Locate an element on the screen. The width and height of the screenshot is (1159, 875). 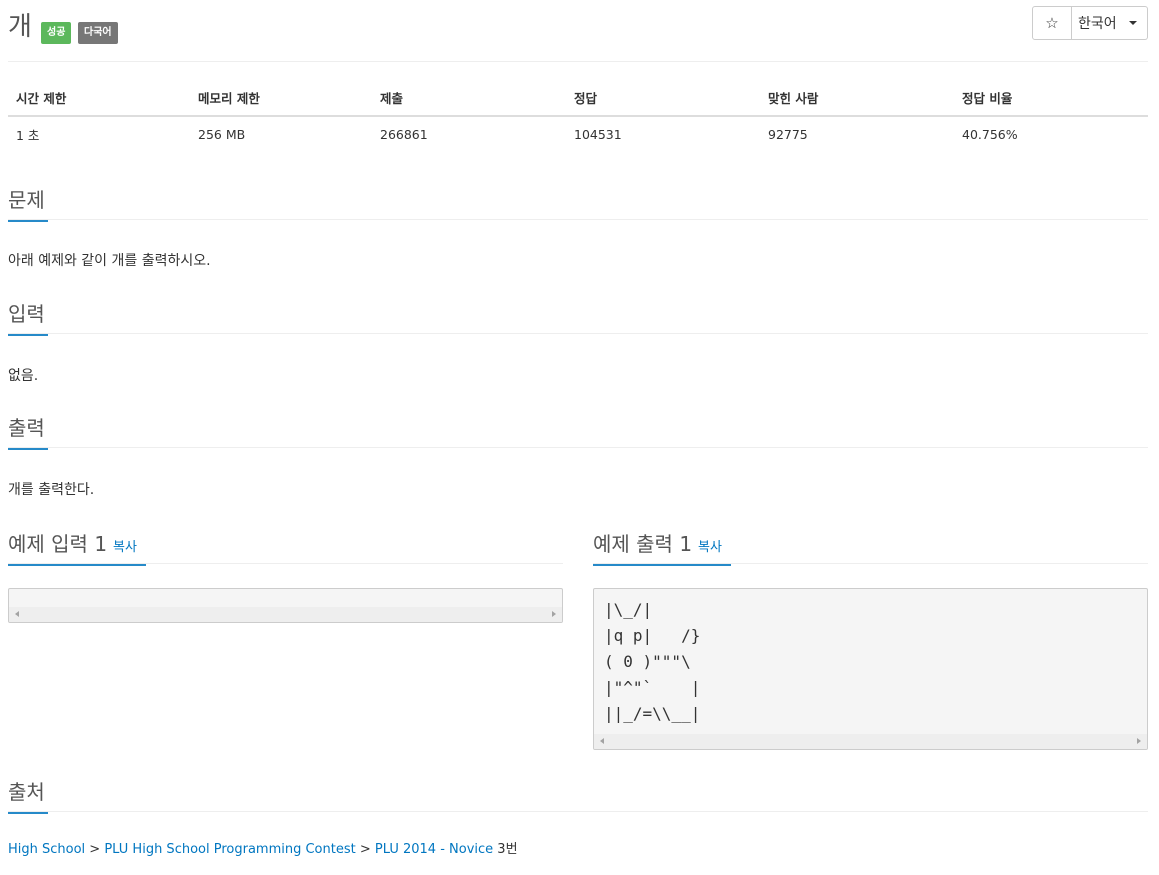
table-cell-accepted: 104531 is located at coordinates (598, 134).